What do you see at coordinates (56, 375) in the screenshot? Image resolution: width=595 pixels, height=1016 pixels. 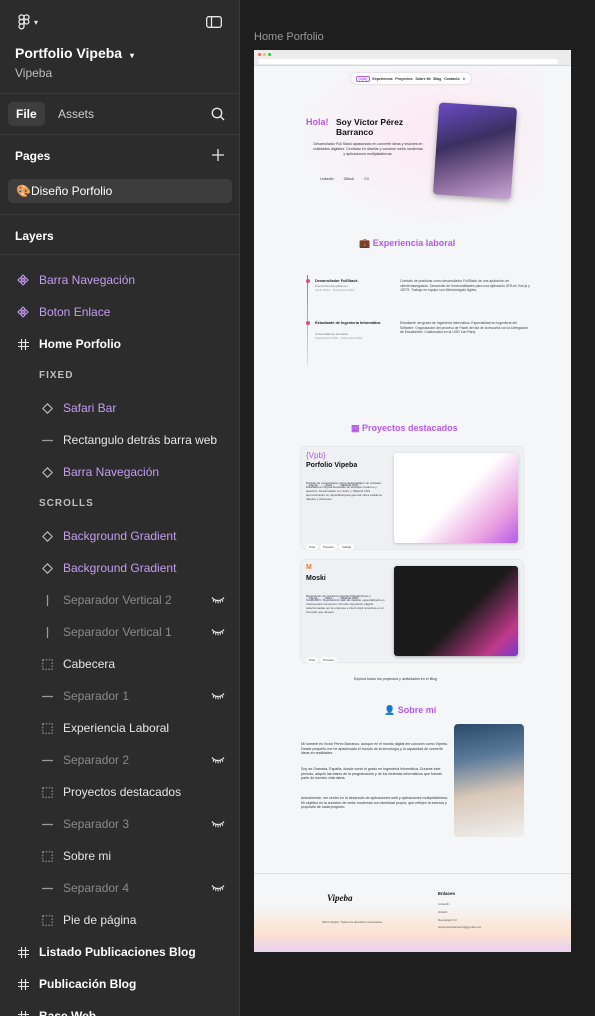 I see `layer-group-label: FIXED` at bounding box center [56, 375].